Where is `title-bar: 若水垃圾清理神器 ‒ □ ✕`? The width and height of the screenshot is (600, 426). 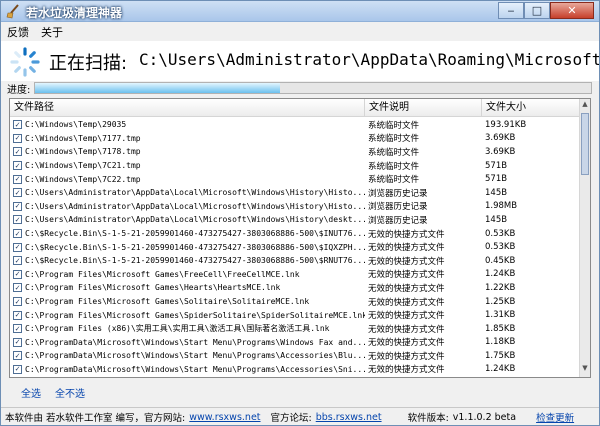 title-bar: 若水垃圾清理神器 ‒ □ ✕ is located at coordinates (300, 11).